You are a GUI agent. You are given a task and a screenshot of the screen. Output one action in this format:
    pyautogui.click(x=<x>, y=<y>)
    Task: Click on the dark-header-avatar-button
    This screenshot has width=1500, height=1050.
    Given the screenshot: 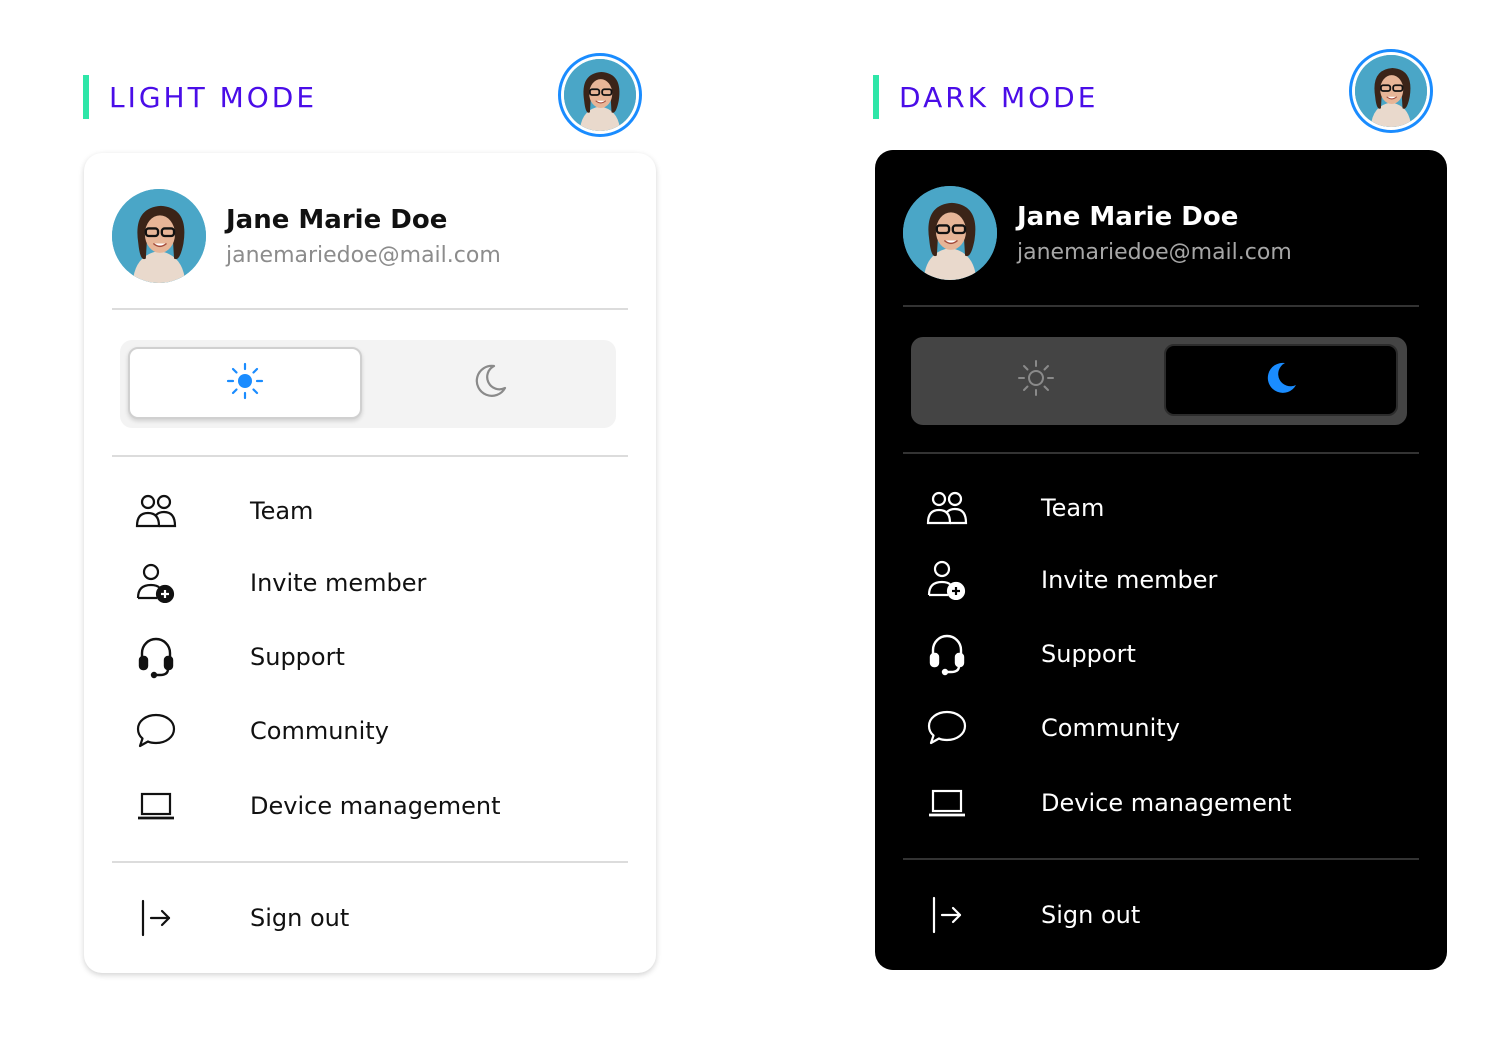 What is the action you would take?
    pyautogui.click(x=1391, y=91)
    